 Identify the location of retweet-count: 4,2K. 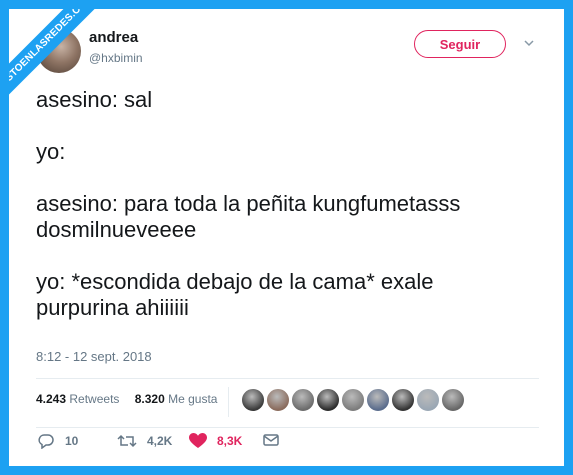
(160, 441).